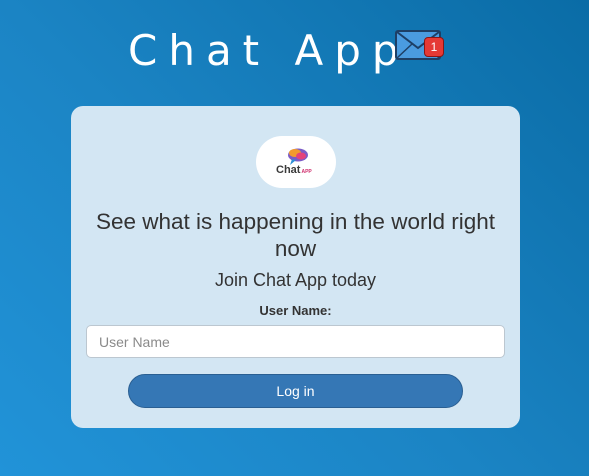  Describe the element at coordinates (295, 310) in the screenshot. I see `username-label: User Name:` at that location.